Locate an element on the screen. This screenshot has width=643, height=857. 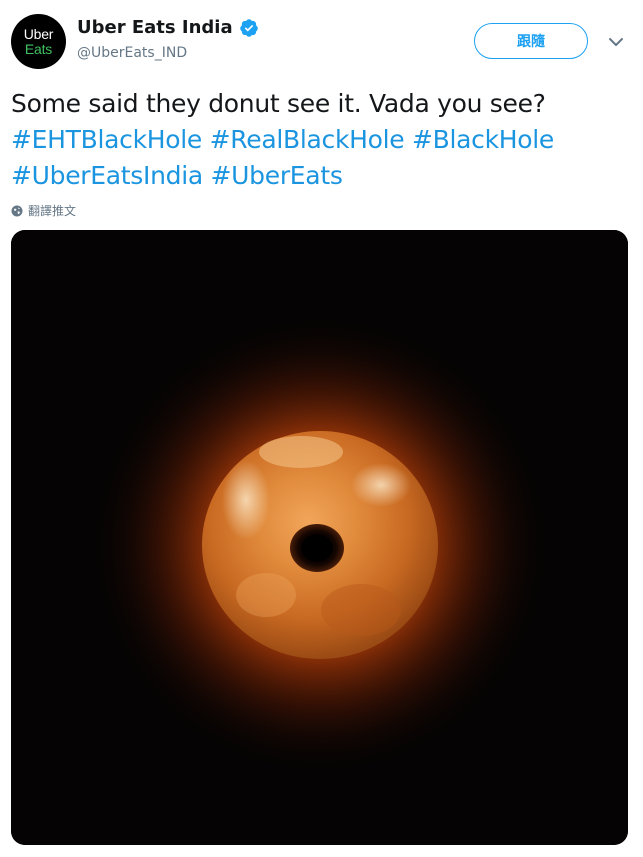
hashtag-link: #BlackHole is located at coordinates (483, 139).